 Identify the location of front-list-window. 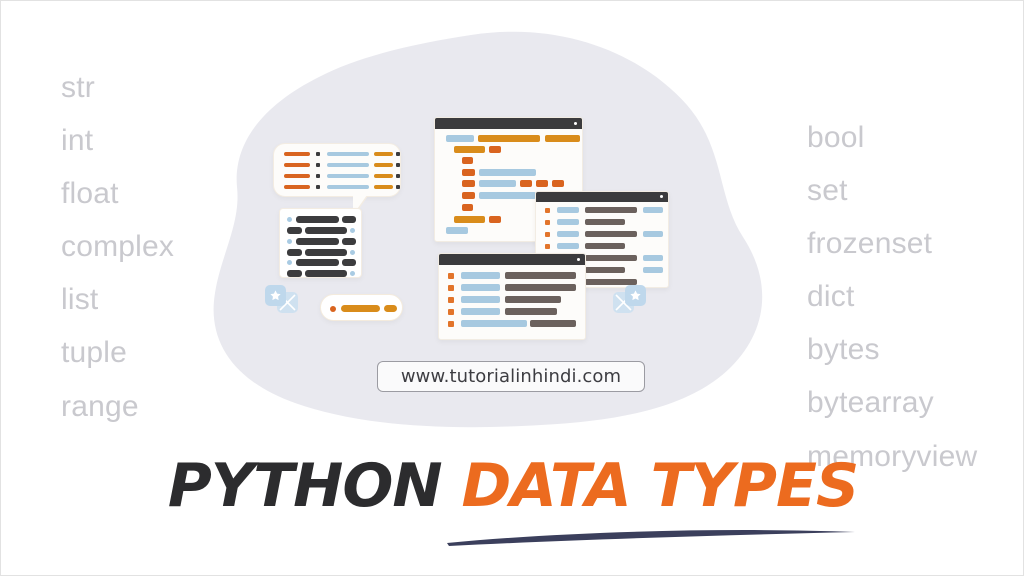
(512, 296).